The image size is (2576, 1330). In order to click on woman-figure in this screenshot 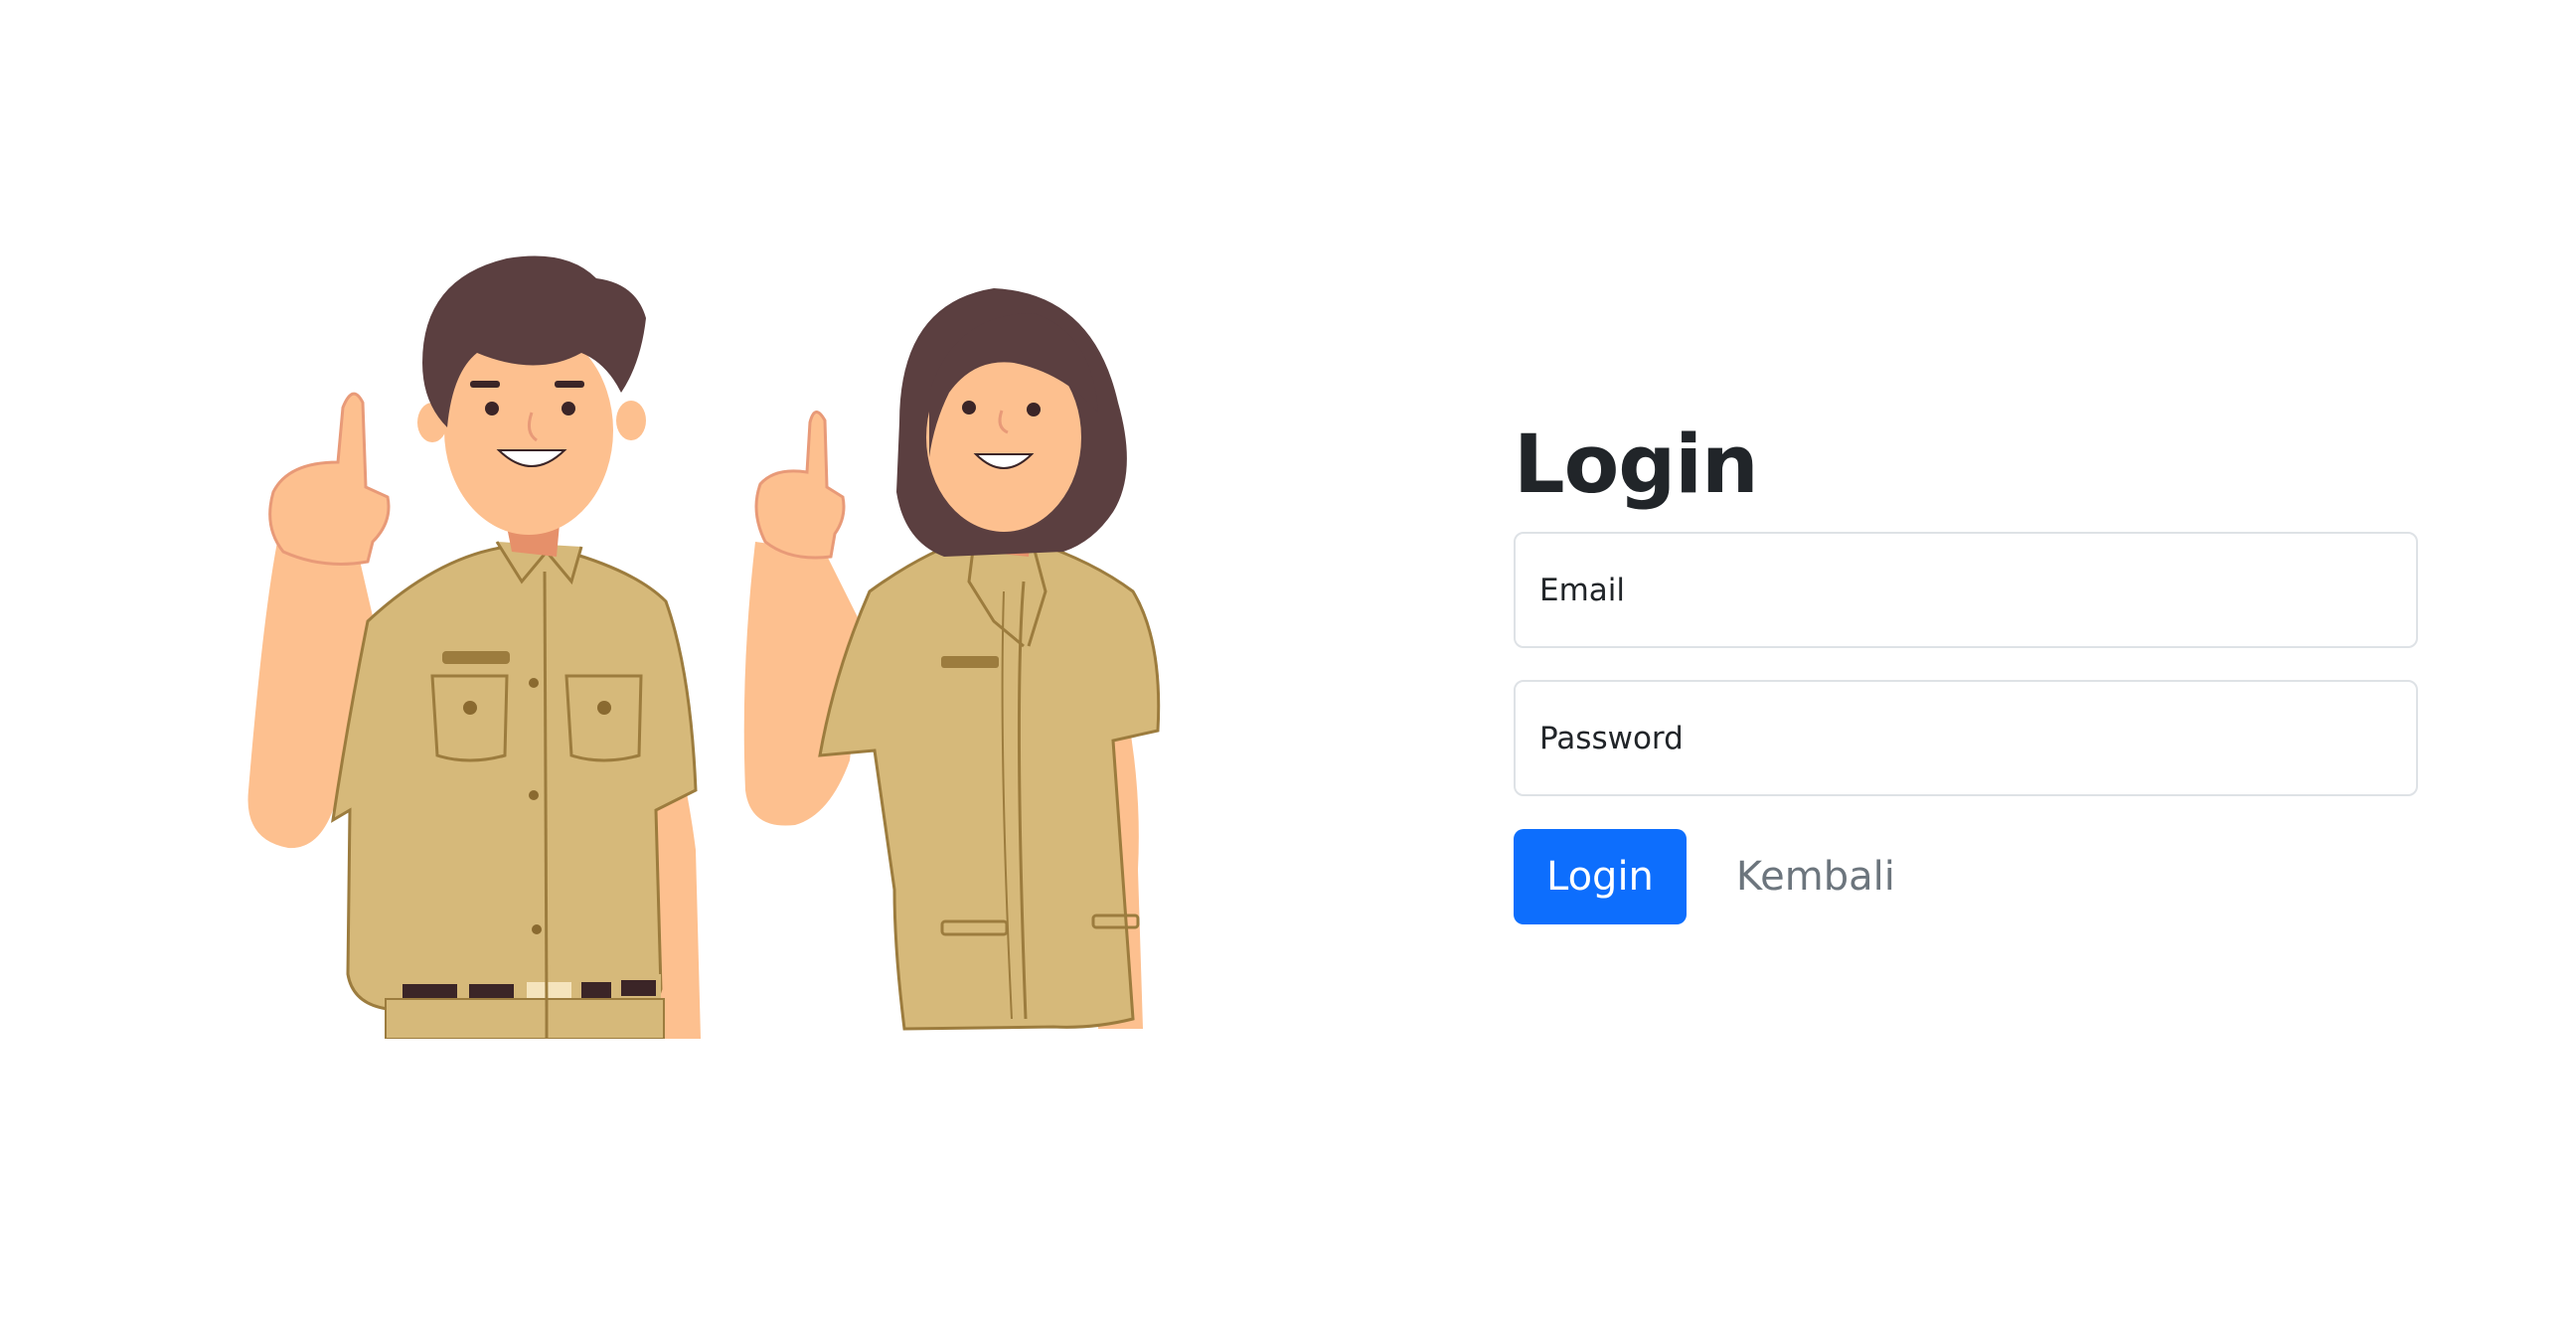, I will do `click(952, 659)`.